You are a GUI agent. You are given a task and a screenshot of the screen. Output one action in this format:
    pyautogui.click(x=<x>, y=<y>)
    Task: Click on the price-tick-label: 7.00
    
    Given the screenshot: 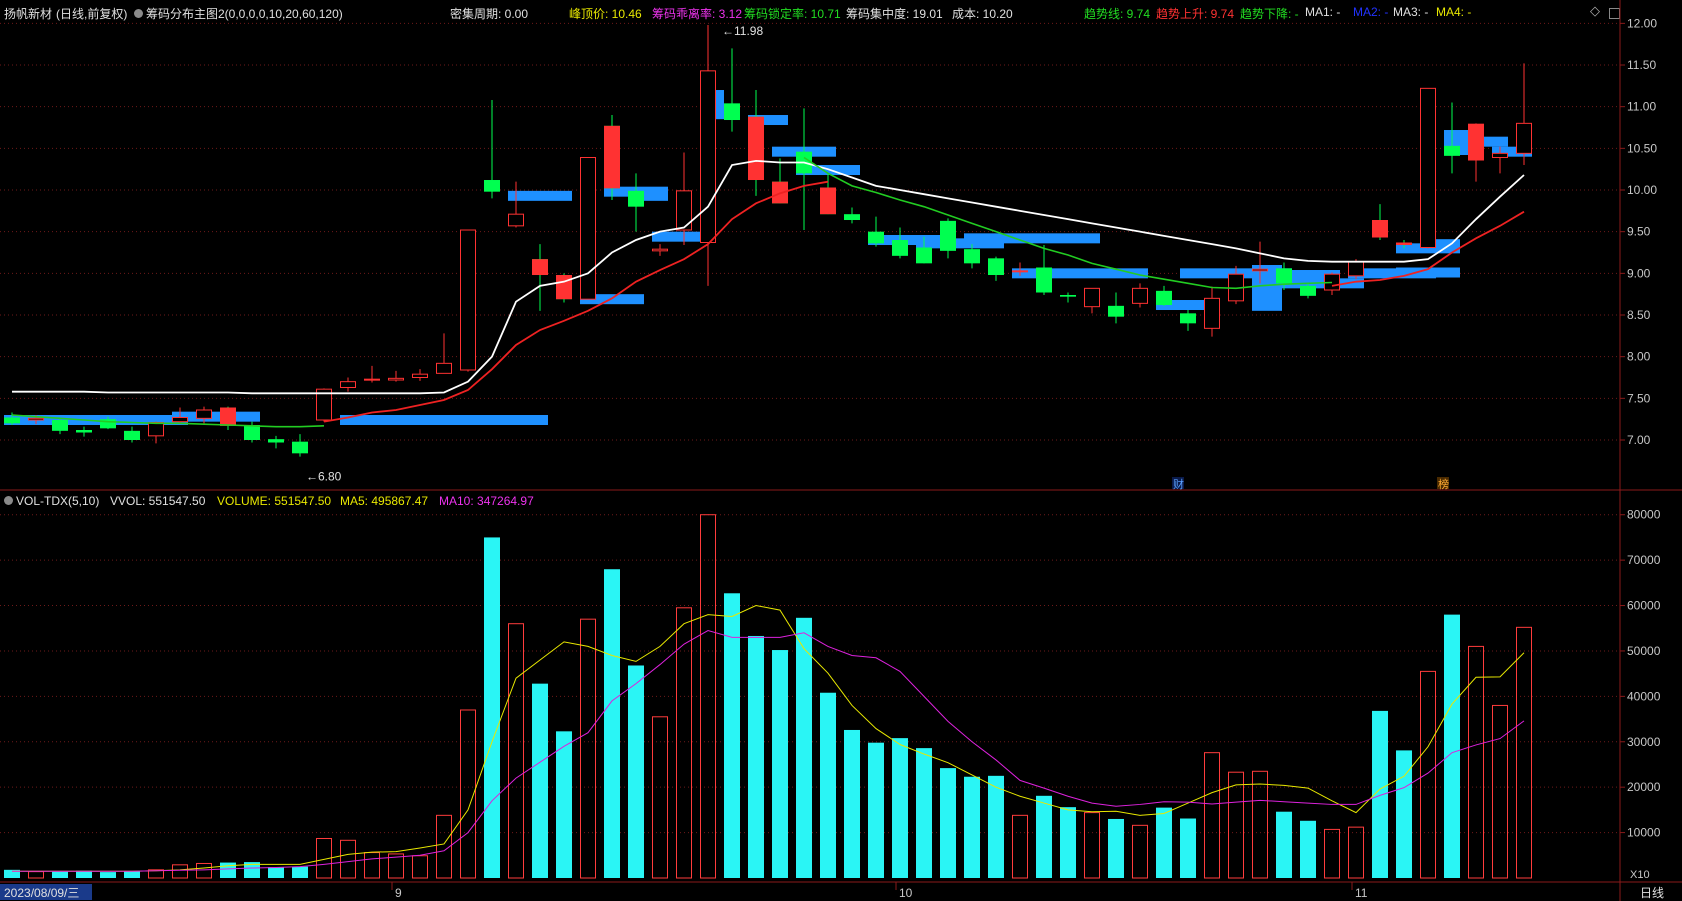 What is the action you would take?
    pyautogui.click(x=1639, y=440)
    